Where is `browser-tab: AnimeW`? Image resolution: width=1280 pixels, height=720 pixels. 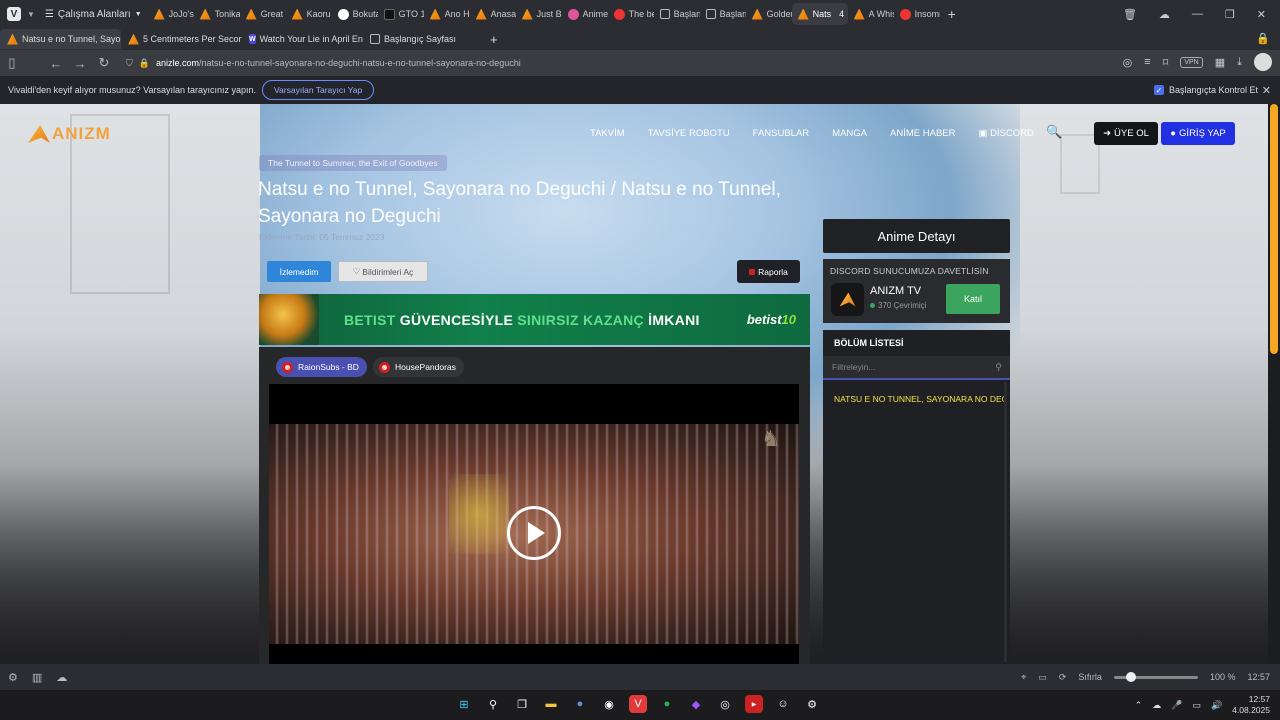 browser-tab: AnimeW is located at coordinates (585, 14).